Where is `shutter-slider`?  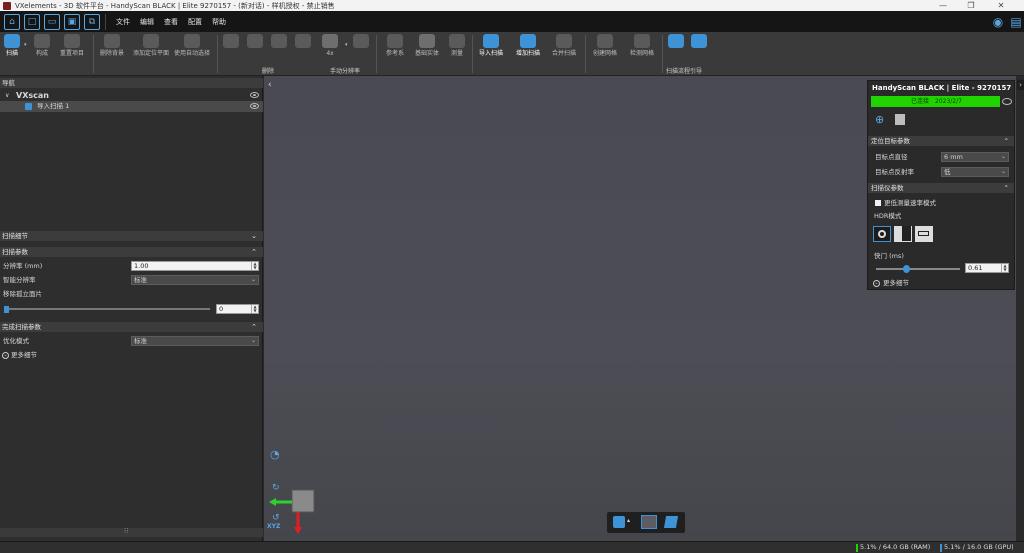 shutter-slider is located at coordinates (918, 269).